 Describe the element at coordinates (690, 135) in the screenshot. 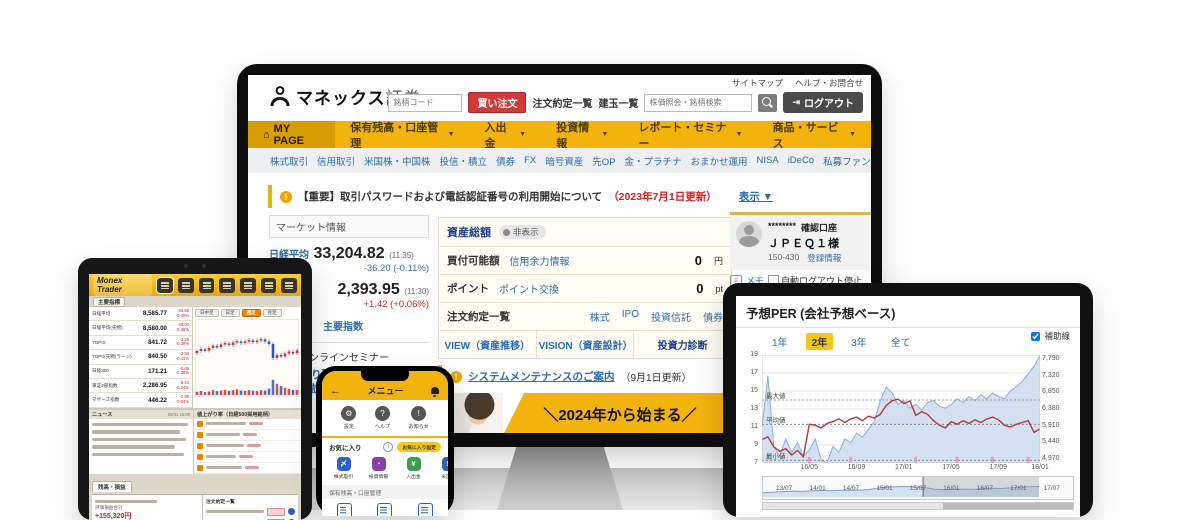

I see `nav-item: レポート・セミナー ▼` at that location.